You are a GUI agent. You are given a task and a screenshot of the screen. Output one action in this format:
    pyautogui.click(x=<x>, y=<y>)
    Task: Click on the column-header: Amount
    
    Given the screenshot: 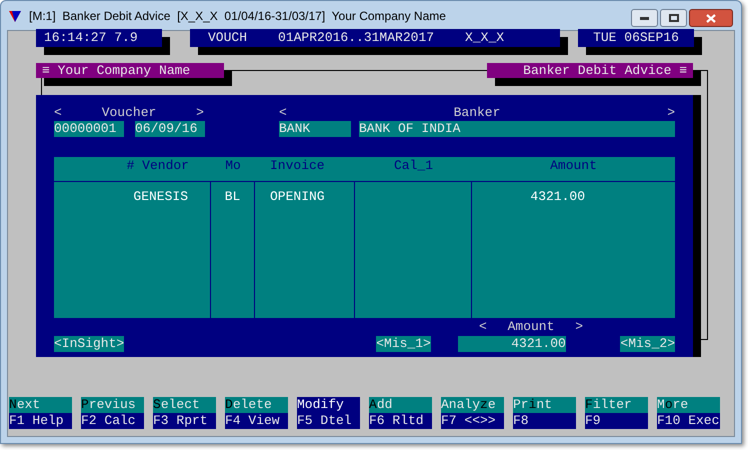 What is the action you would take?
    pyautogui.click(x=573, y=165)
    